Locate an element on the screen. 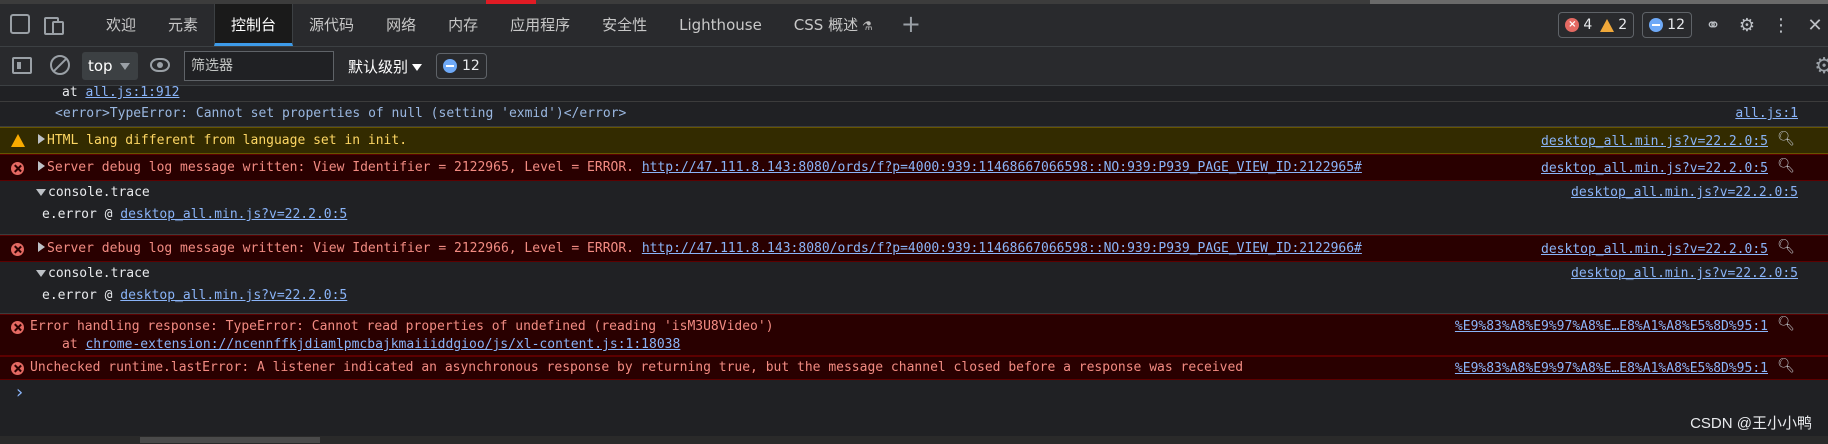 This screenshot has height=444, width=1828. tab-memory: 内存 is located at coordinates (463, 25).